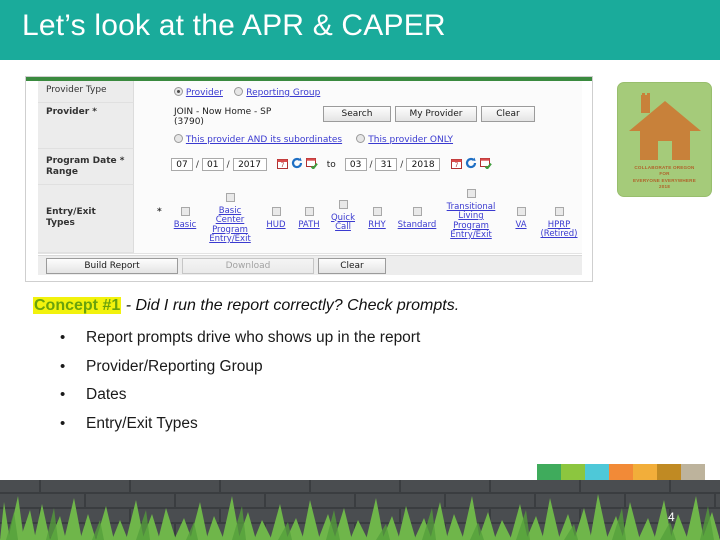  Describe the element at coordinates (361, 138) in the screenshot. I see `radio-provider-only` at that location.